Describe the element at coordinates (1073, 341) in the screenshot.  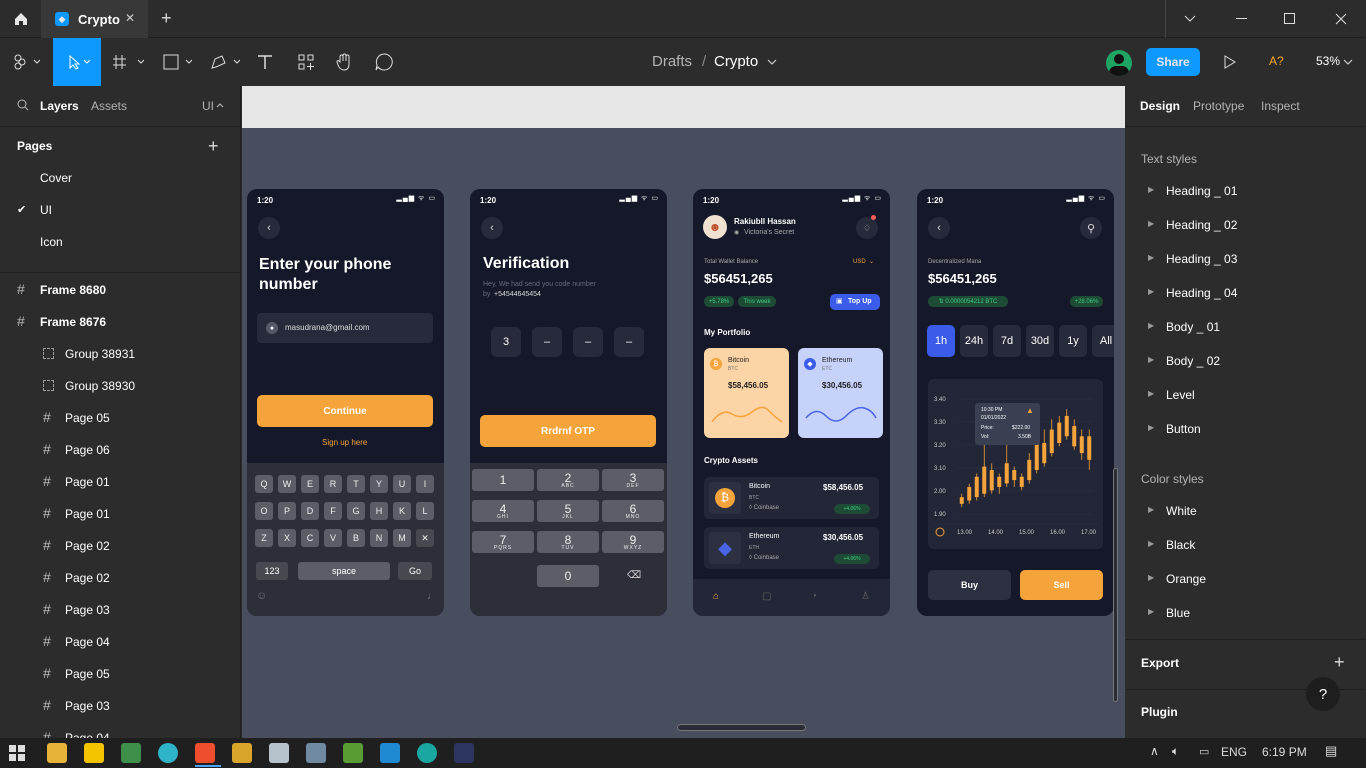
I see `timeframe-tab: 1y` at that location.